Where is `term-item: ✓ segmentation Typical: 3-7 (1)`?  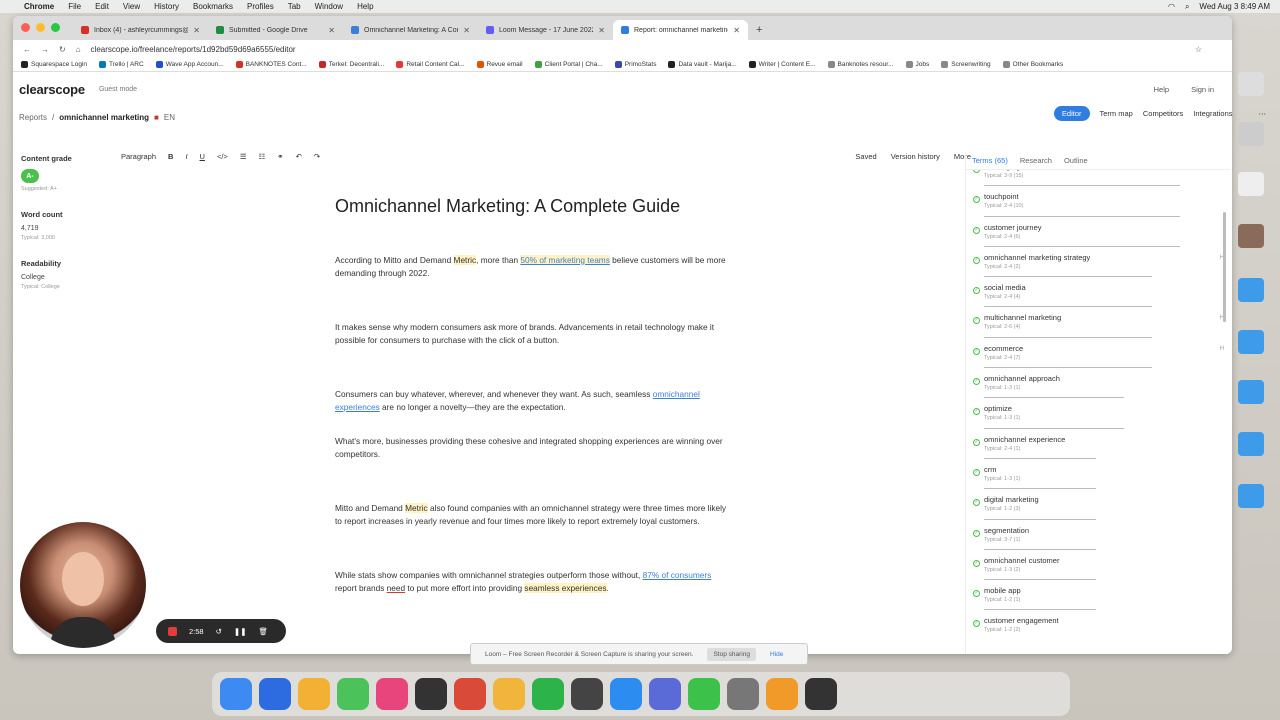
term-item: ✓ segmentation Typical: 3-7 (1) is located at coordinates (1100, 537).